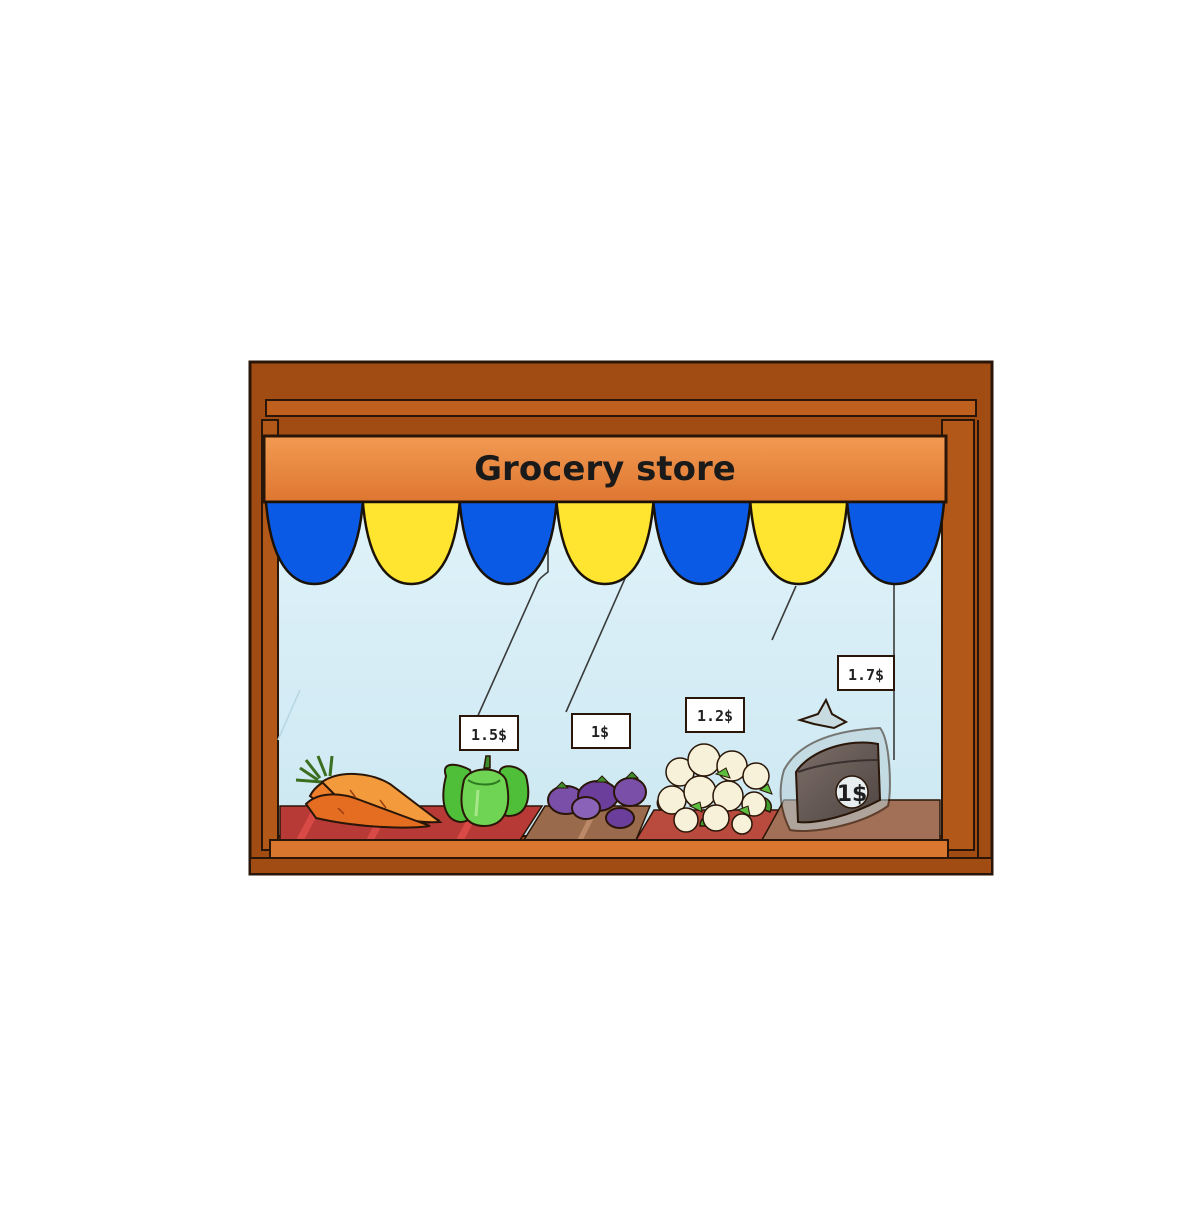 The height and width of the screenshot is (1205, 1200). I want to click on price-tag-bread: 1.7$, so click(866, 673).